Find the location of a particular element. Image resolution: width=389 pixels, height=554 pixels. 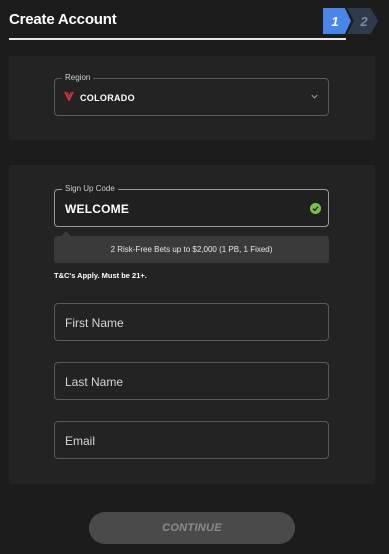

email-field: Email is located at coordinates (191, 440).